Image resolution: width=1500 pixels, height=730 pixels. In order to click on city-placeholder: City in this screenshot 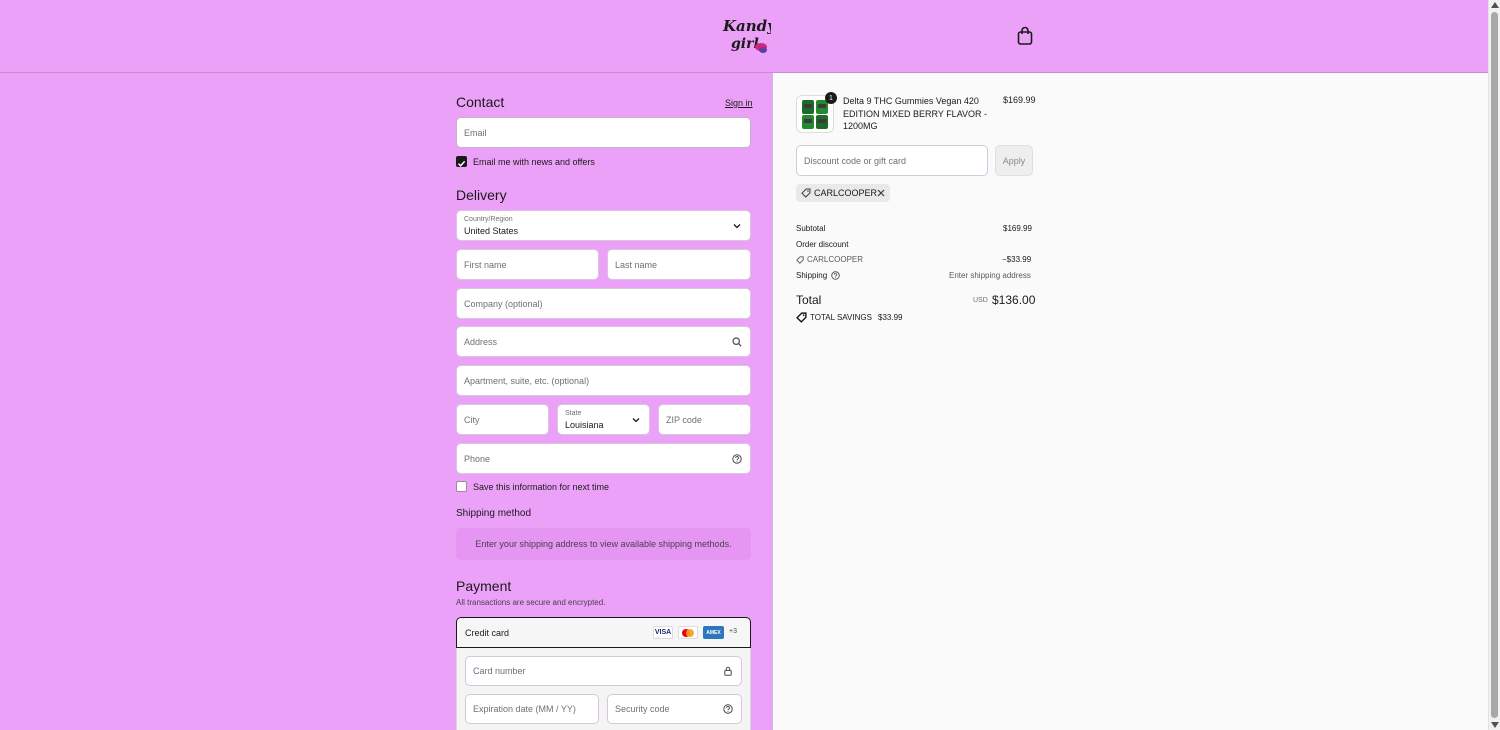, I will do `click(472, 419)`.